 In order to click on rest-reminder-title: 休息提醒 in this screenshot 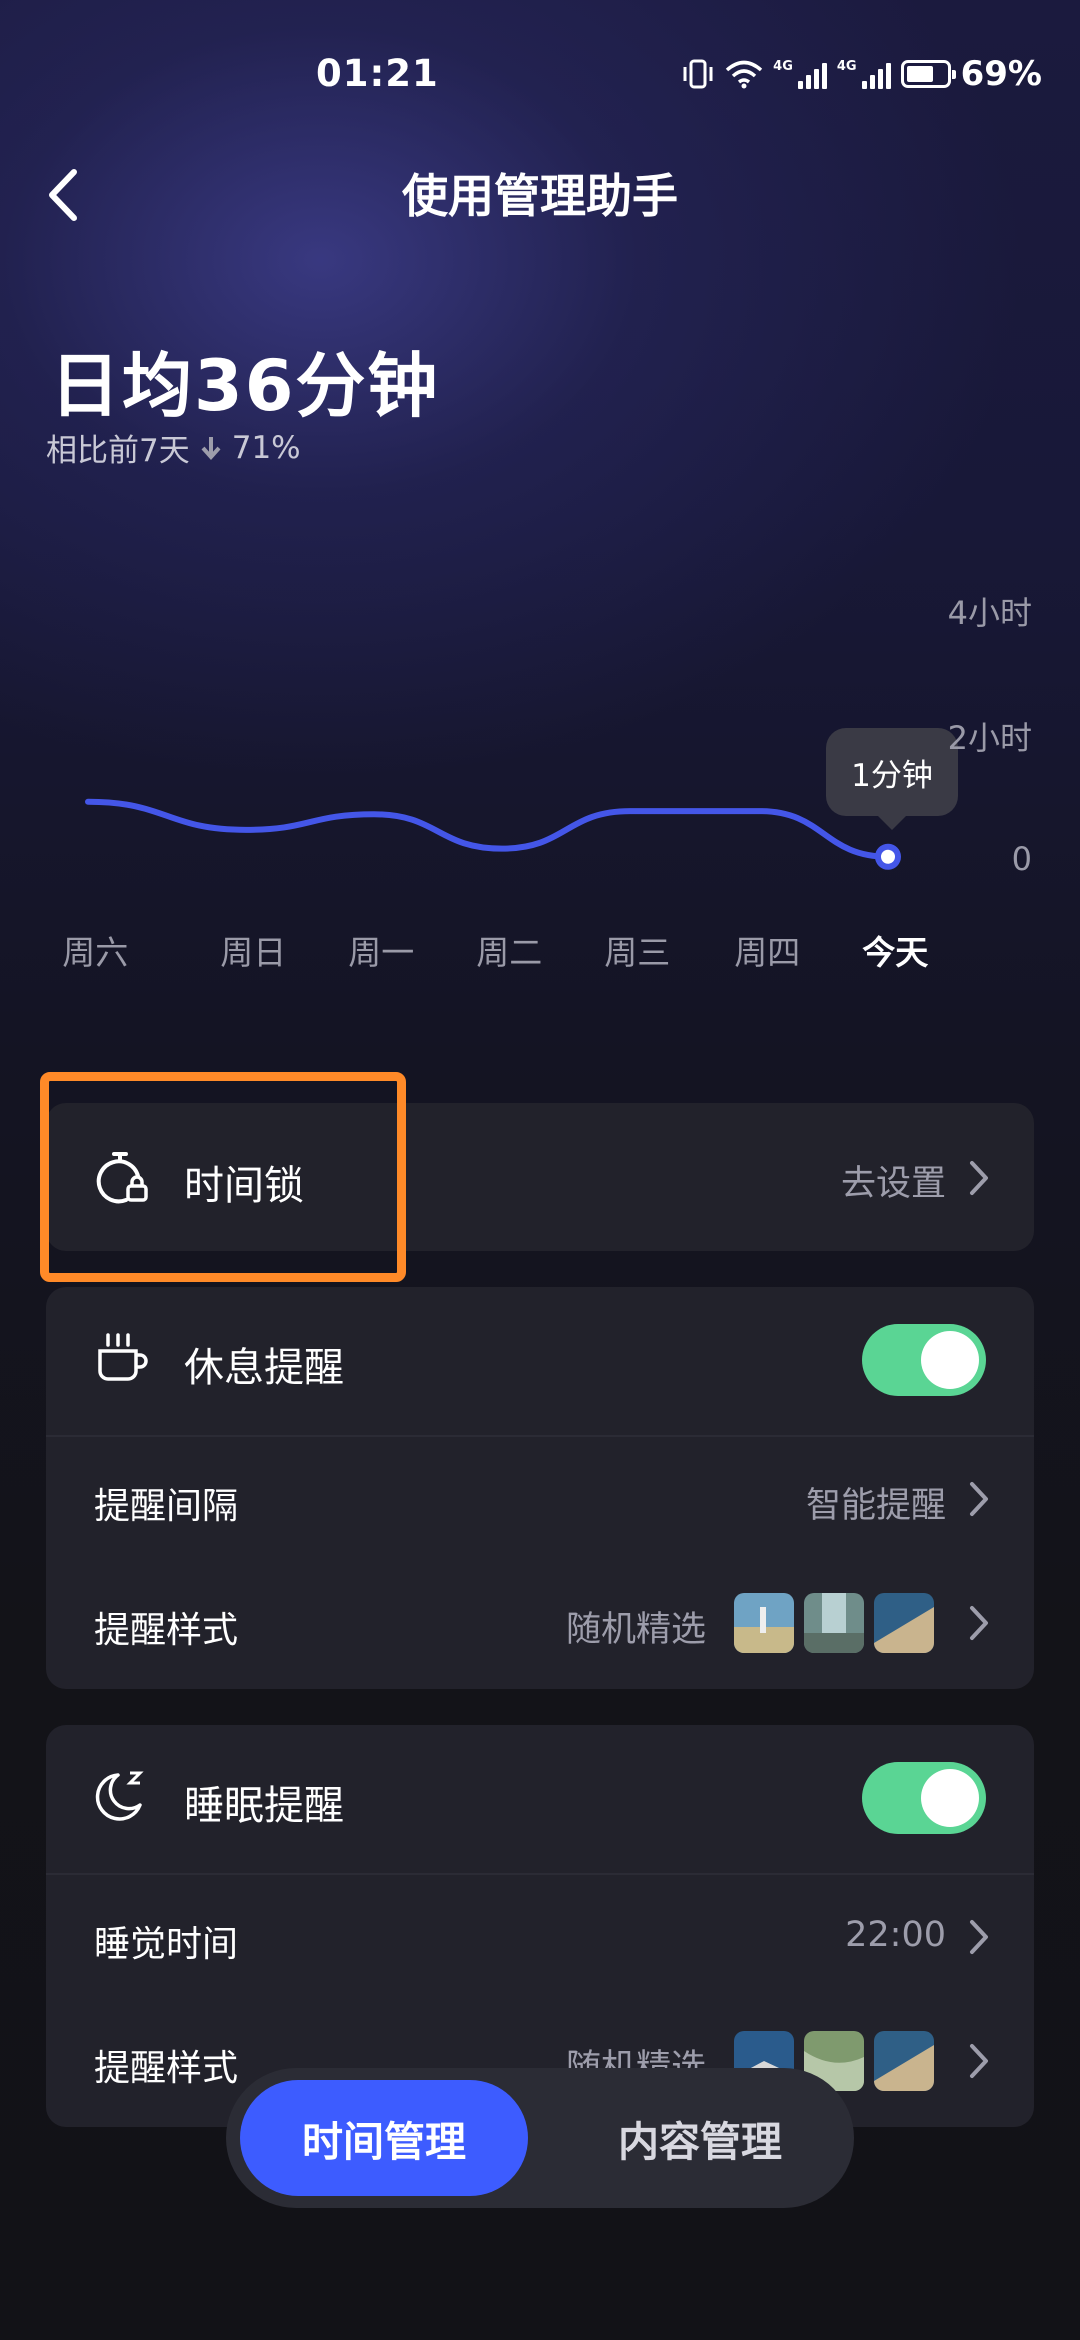, I will do `click(264, 1368)`.